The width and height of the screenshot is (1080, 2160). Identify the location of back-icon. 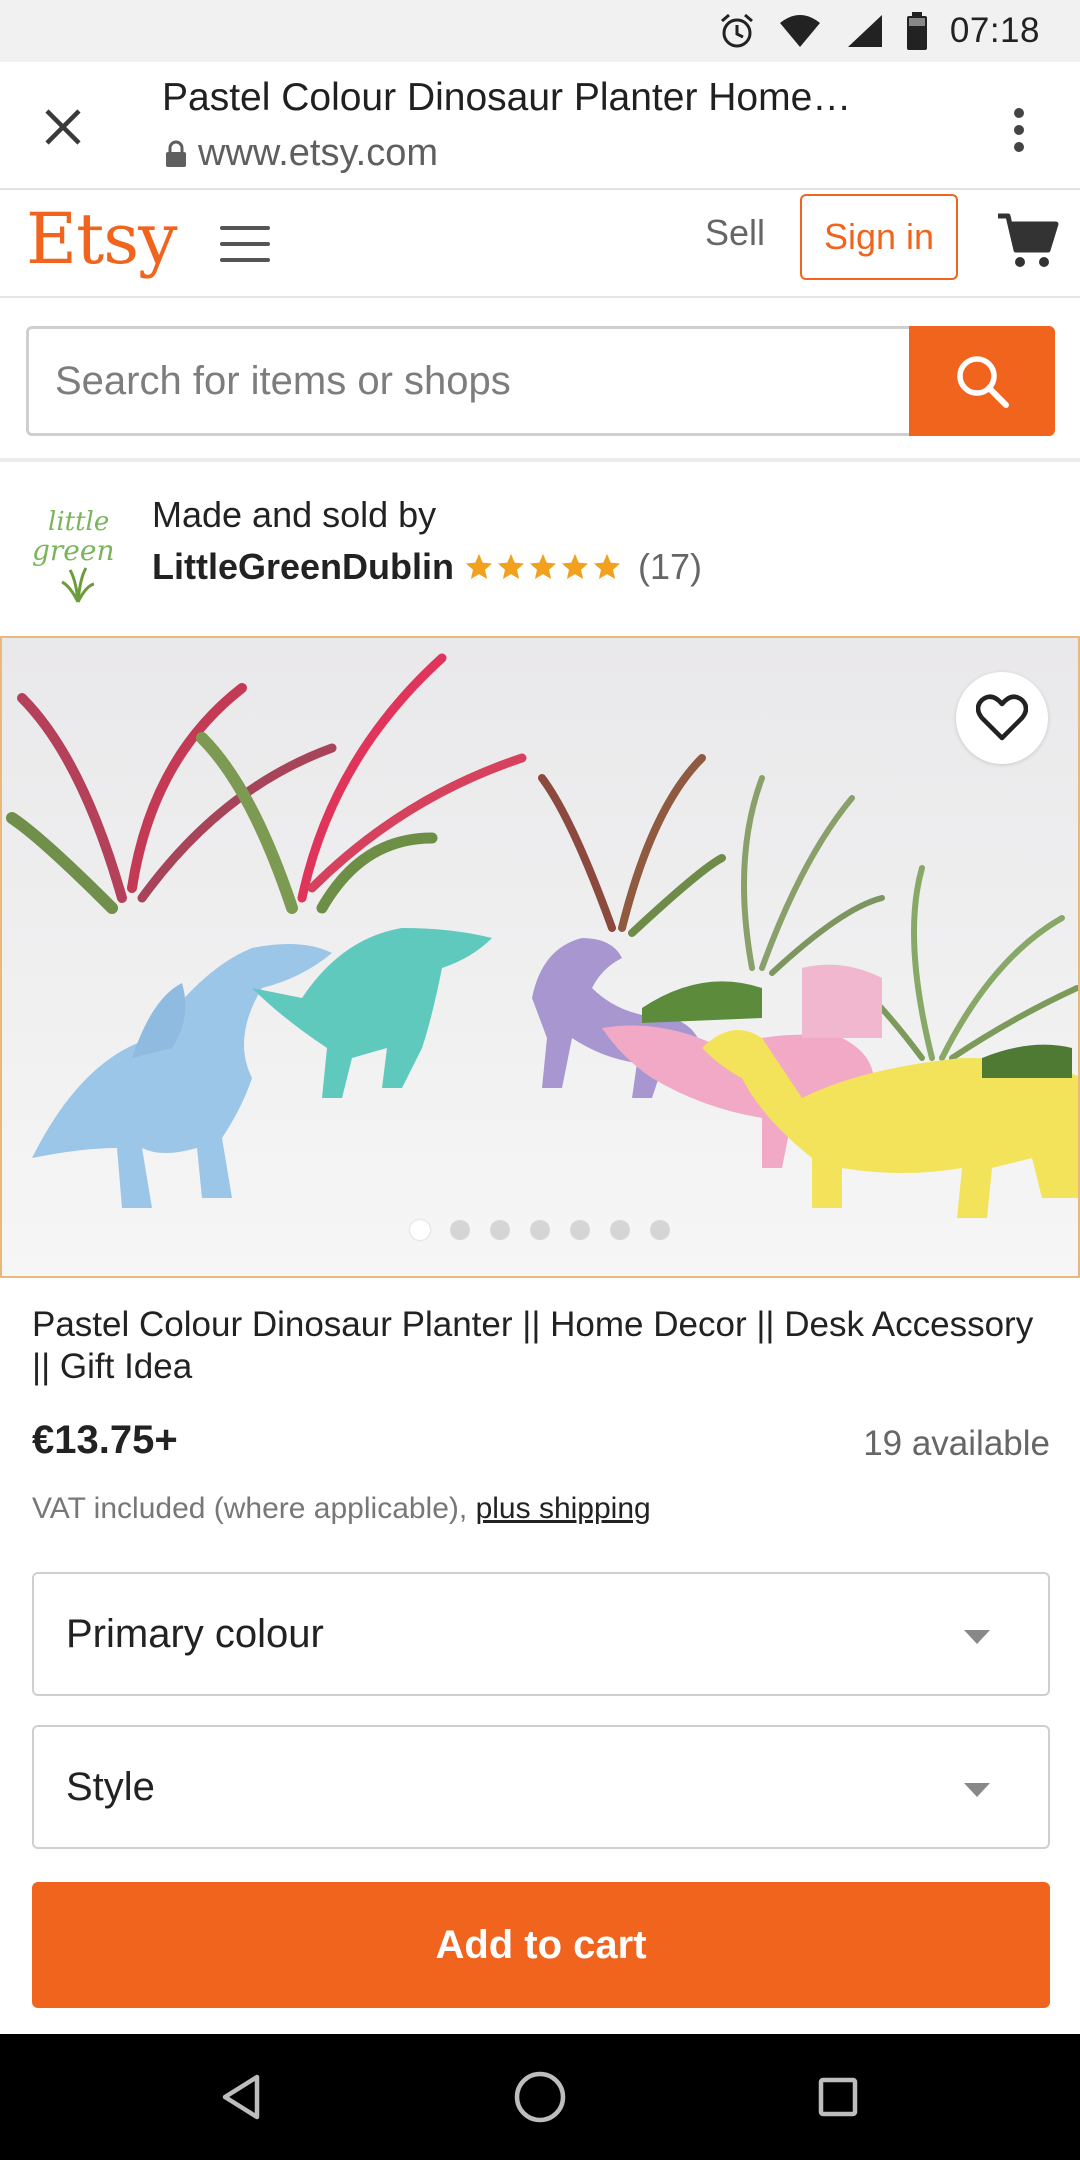
(241, 2097).